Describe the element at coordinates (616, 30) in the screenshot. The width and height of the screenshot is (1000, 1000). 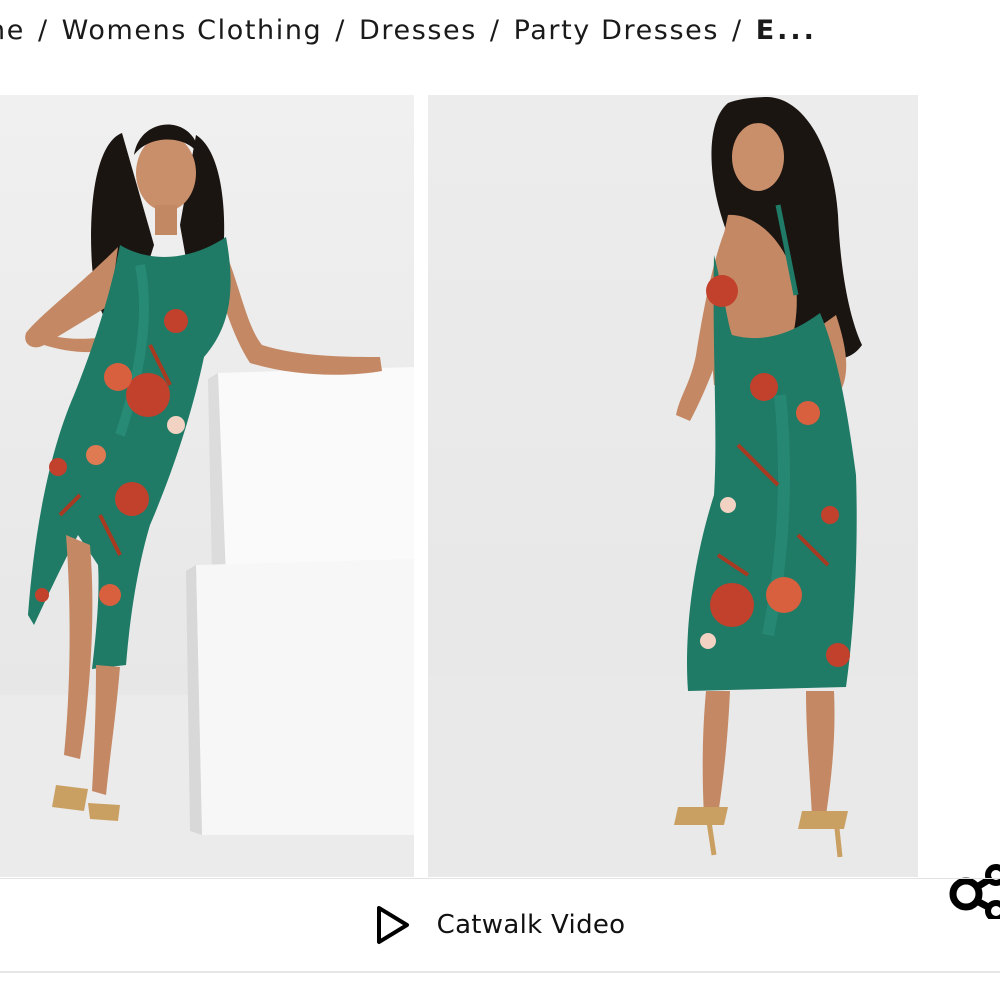
I see `breadcrumb-party-dresses: Party Dresses` at that location.